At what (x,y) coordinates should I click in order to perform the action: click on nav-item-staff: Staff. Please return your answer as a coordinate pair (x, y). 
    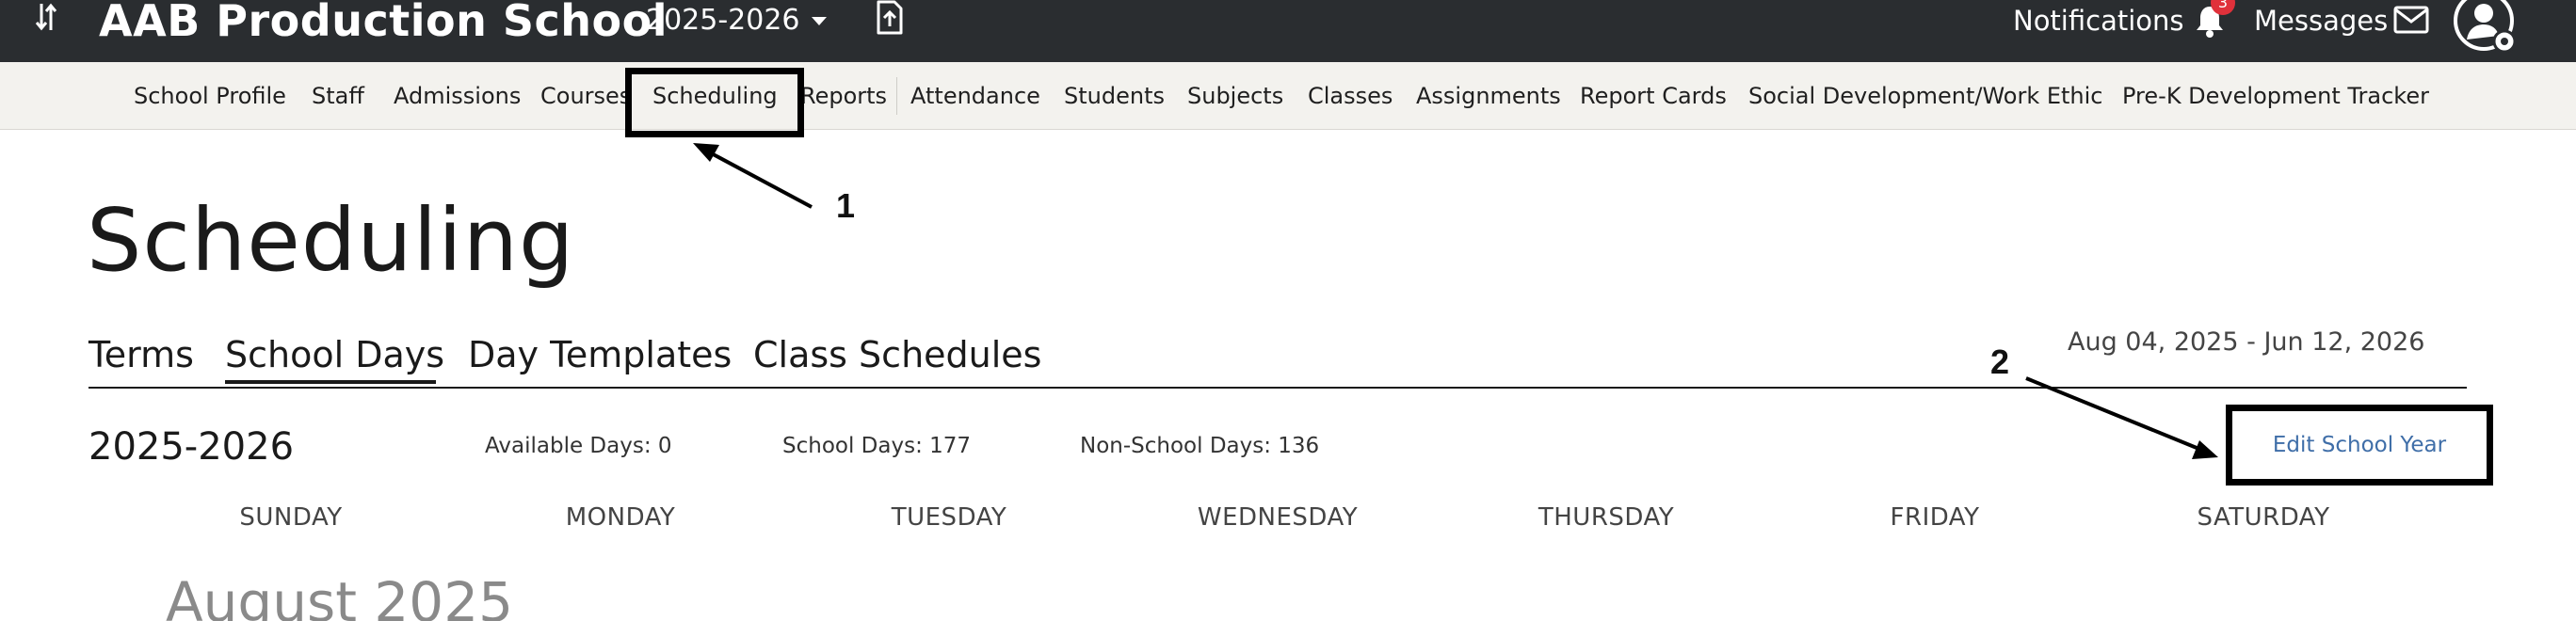
    Looking at the image, I should click on (338, 96).